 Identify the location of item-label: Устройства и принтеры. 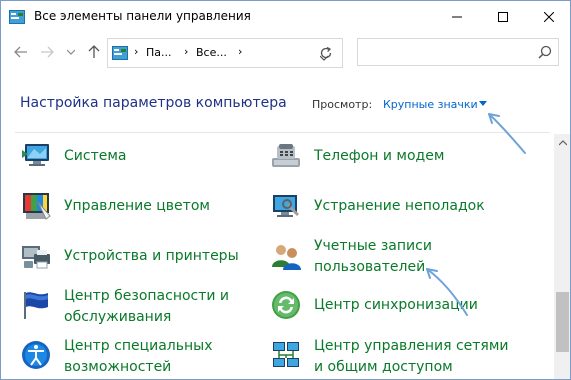
(151, 256).